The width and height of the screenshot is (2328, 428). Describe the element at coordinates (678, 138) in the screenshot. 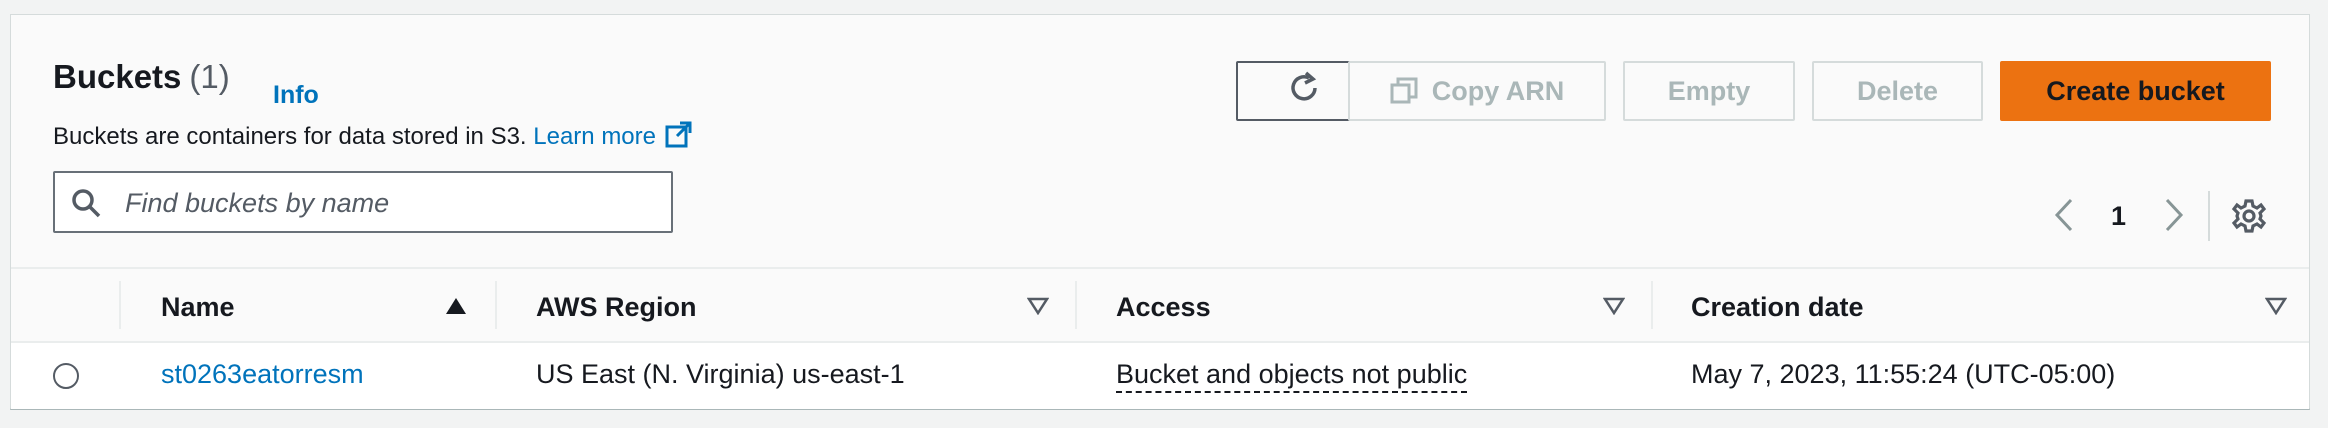

I see `external-link-icon` at that location.